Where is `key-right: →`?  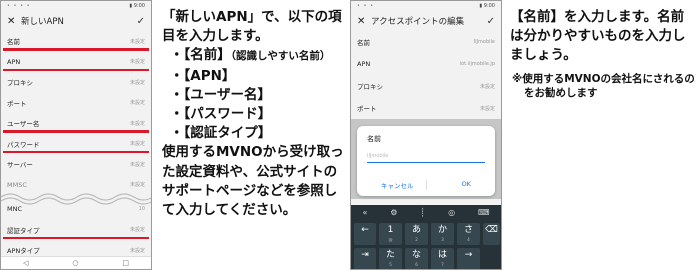
key-right: → is located at coordinates (468, 258).